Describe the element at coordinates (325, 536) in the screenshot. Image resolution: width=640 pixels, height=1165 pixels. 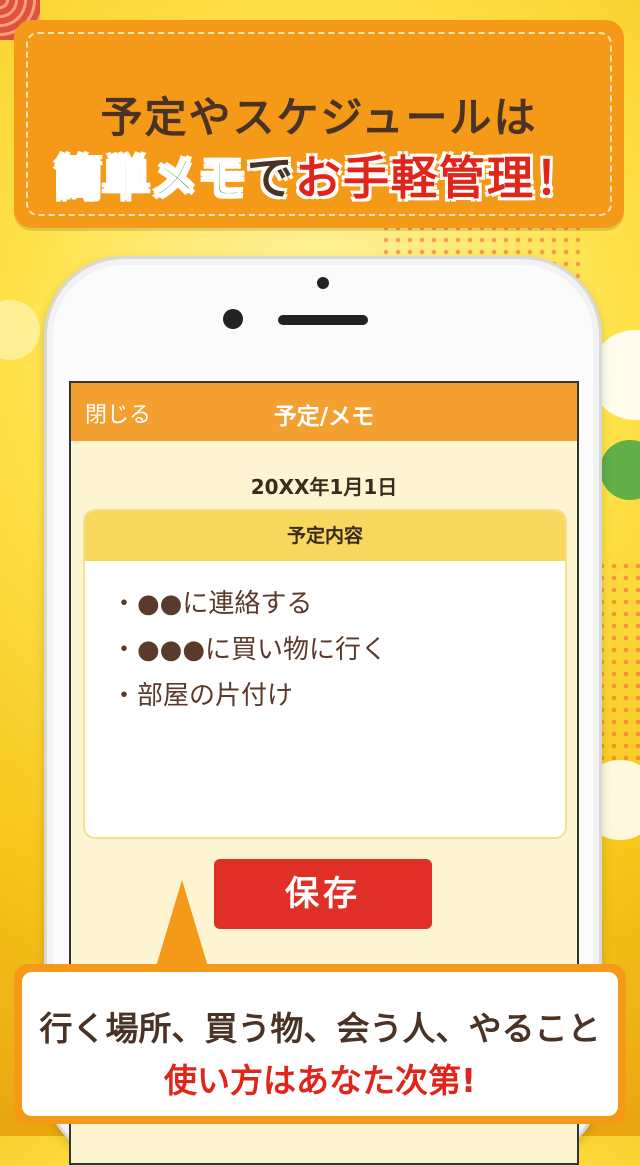
I see `memo-section-title: 予定内容` at that location.